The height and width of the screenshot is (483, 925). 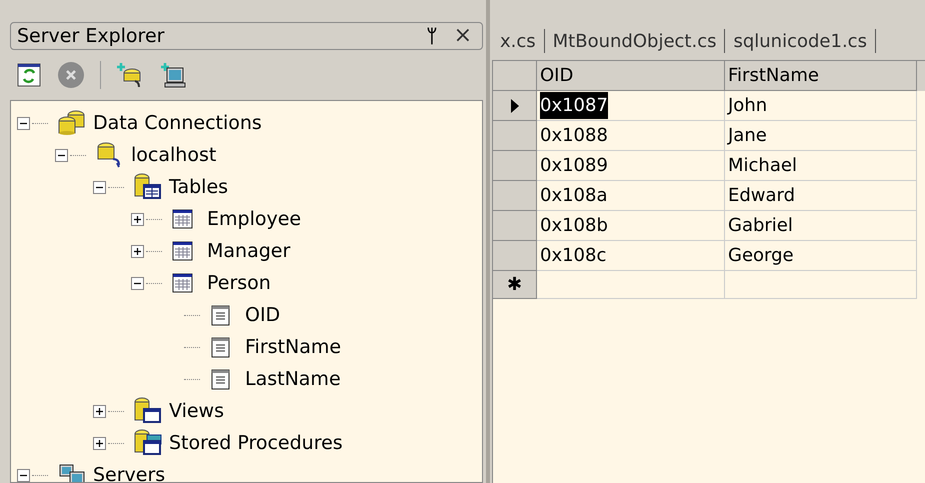 What do you see at coordinates (293, 379) in the screenshot?
I see `tree-item: LastName` at bounding box center [293, 379].